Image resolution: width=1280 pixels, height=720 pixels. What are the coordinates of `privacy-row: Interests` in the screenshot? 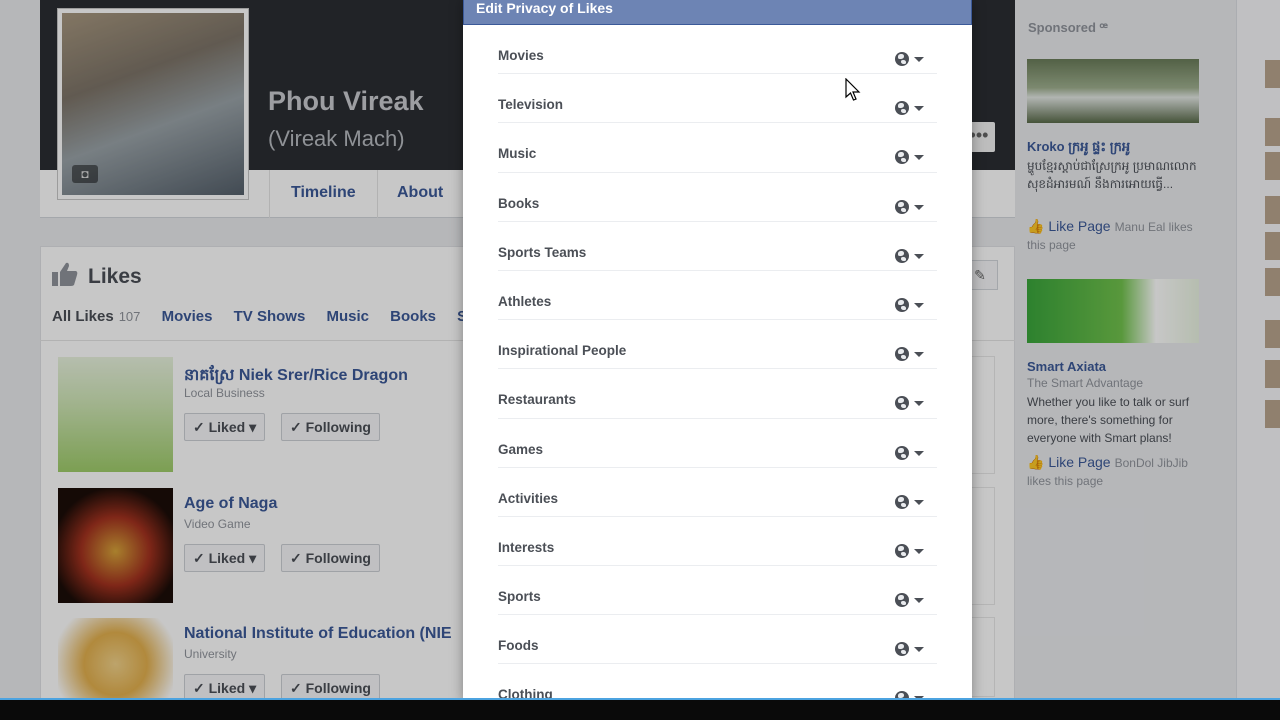 It's located at (717, 542).